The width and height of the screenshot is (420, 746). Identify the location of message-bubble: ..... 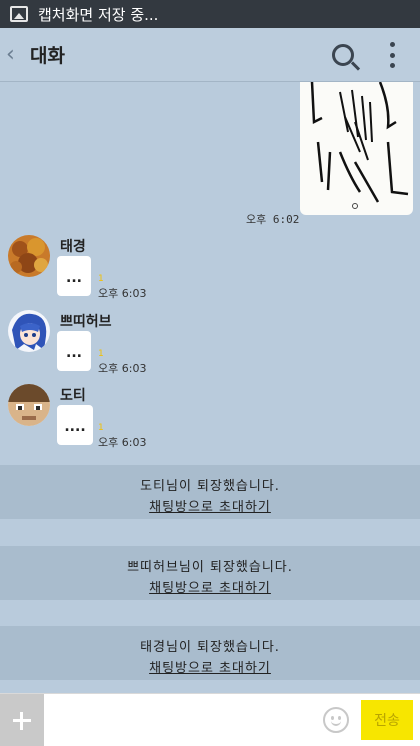
(75, 425).